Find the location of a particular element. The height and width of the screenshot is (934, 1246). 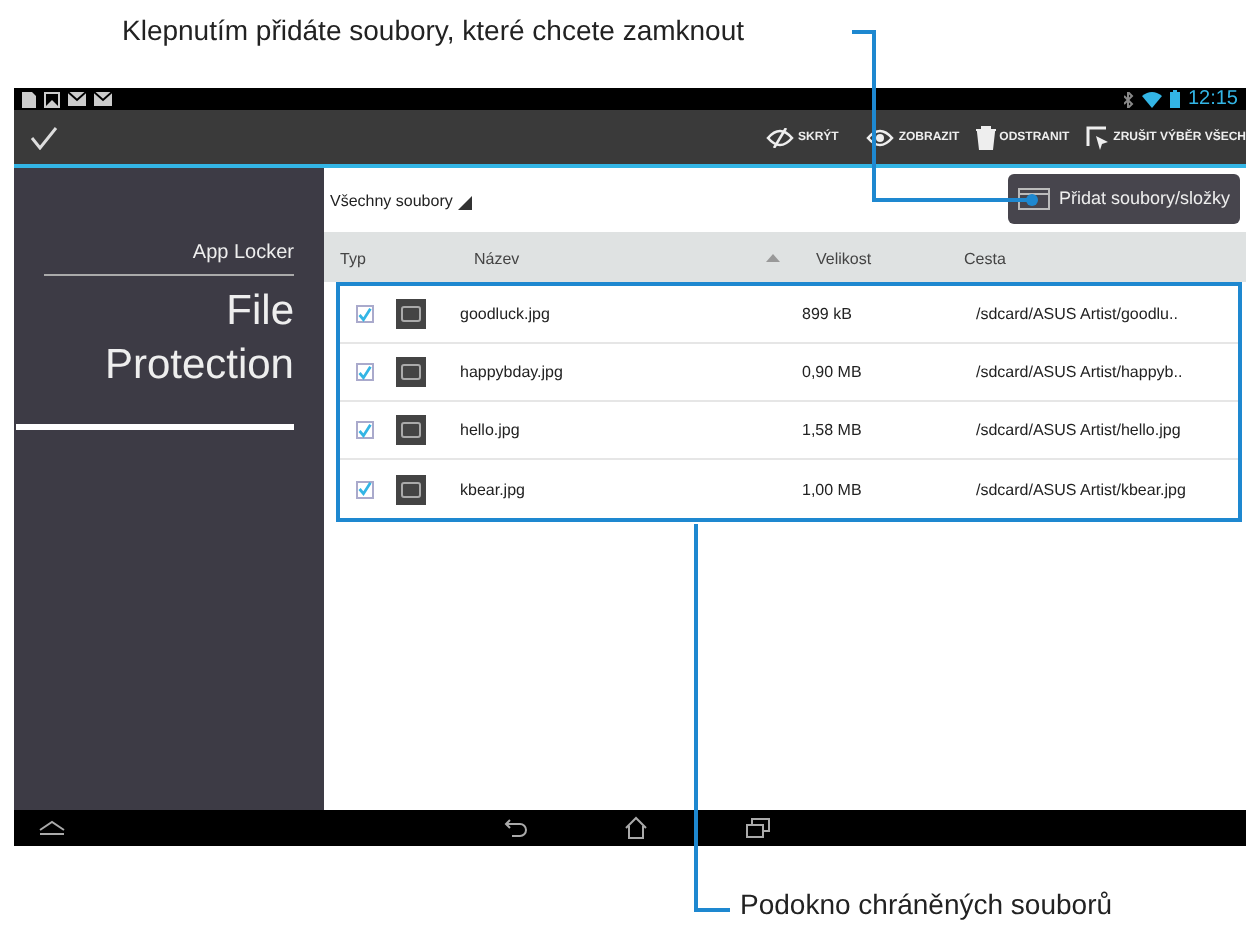

file-size: 1,58 MB is located at coordinates (832, 430).